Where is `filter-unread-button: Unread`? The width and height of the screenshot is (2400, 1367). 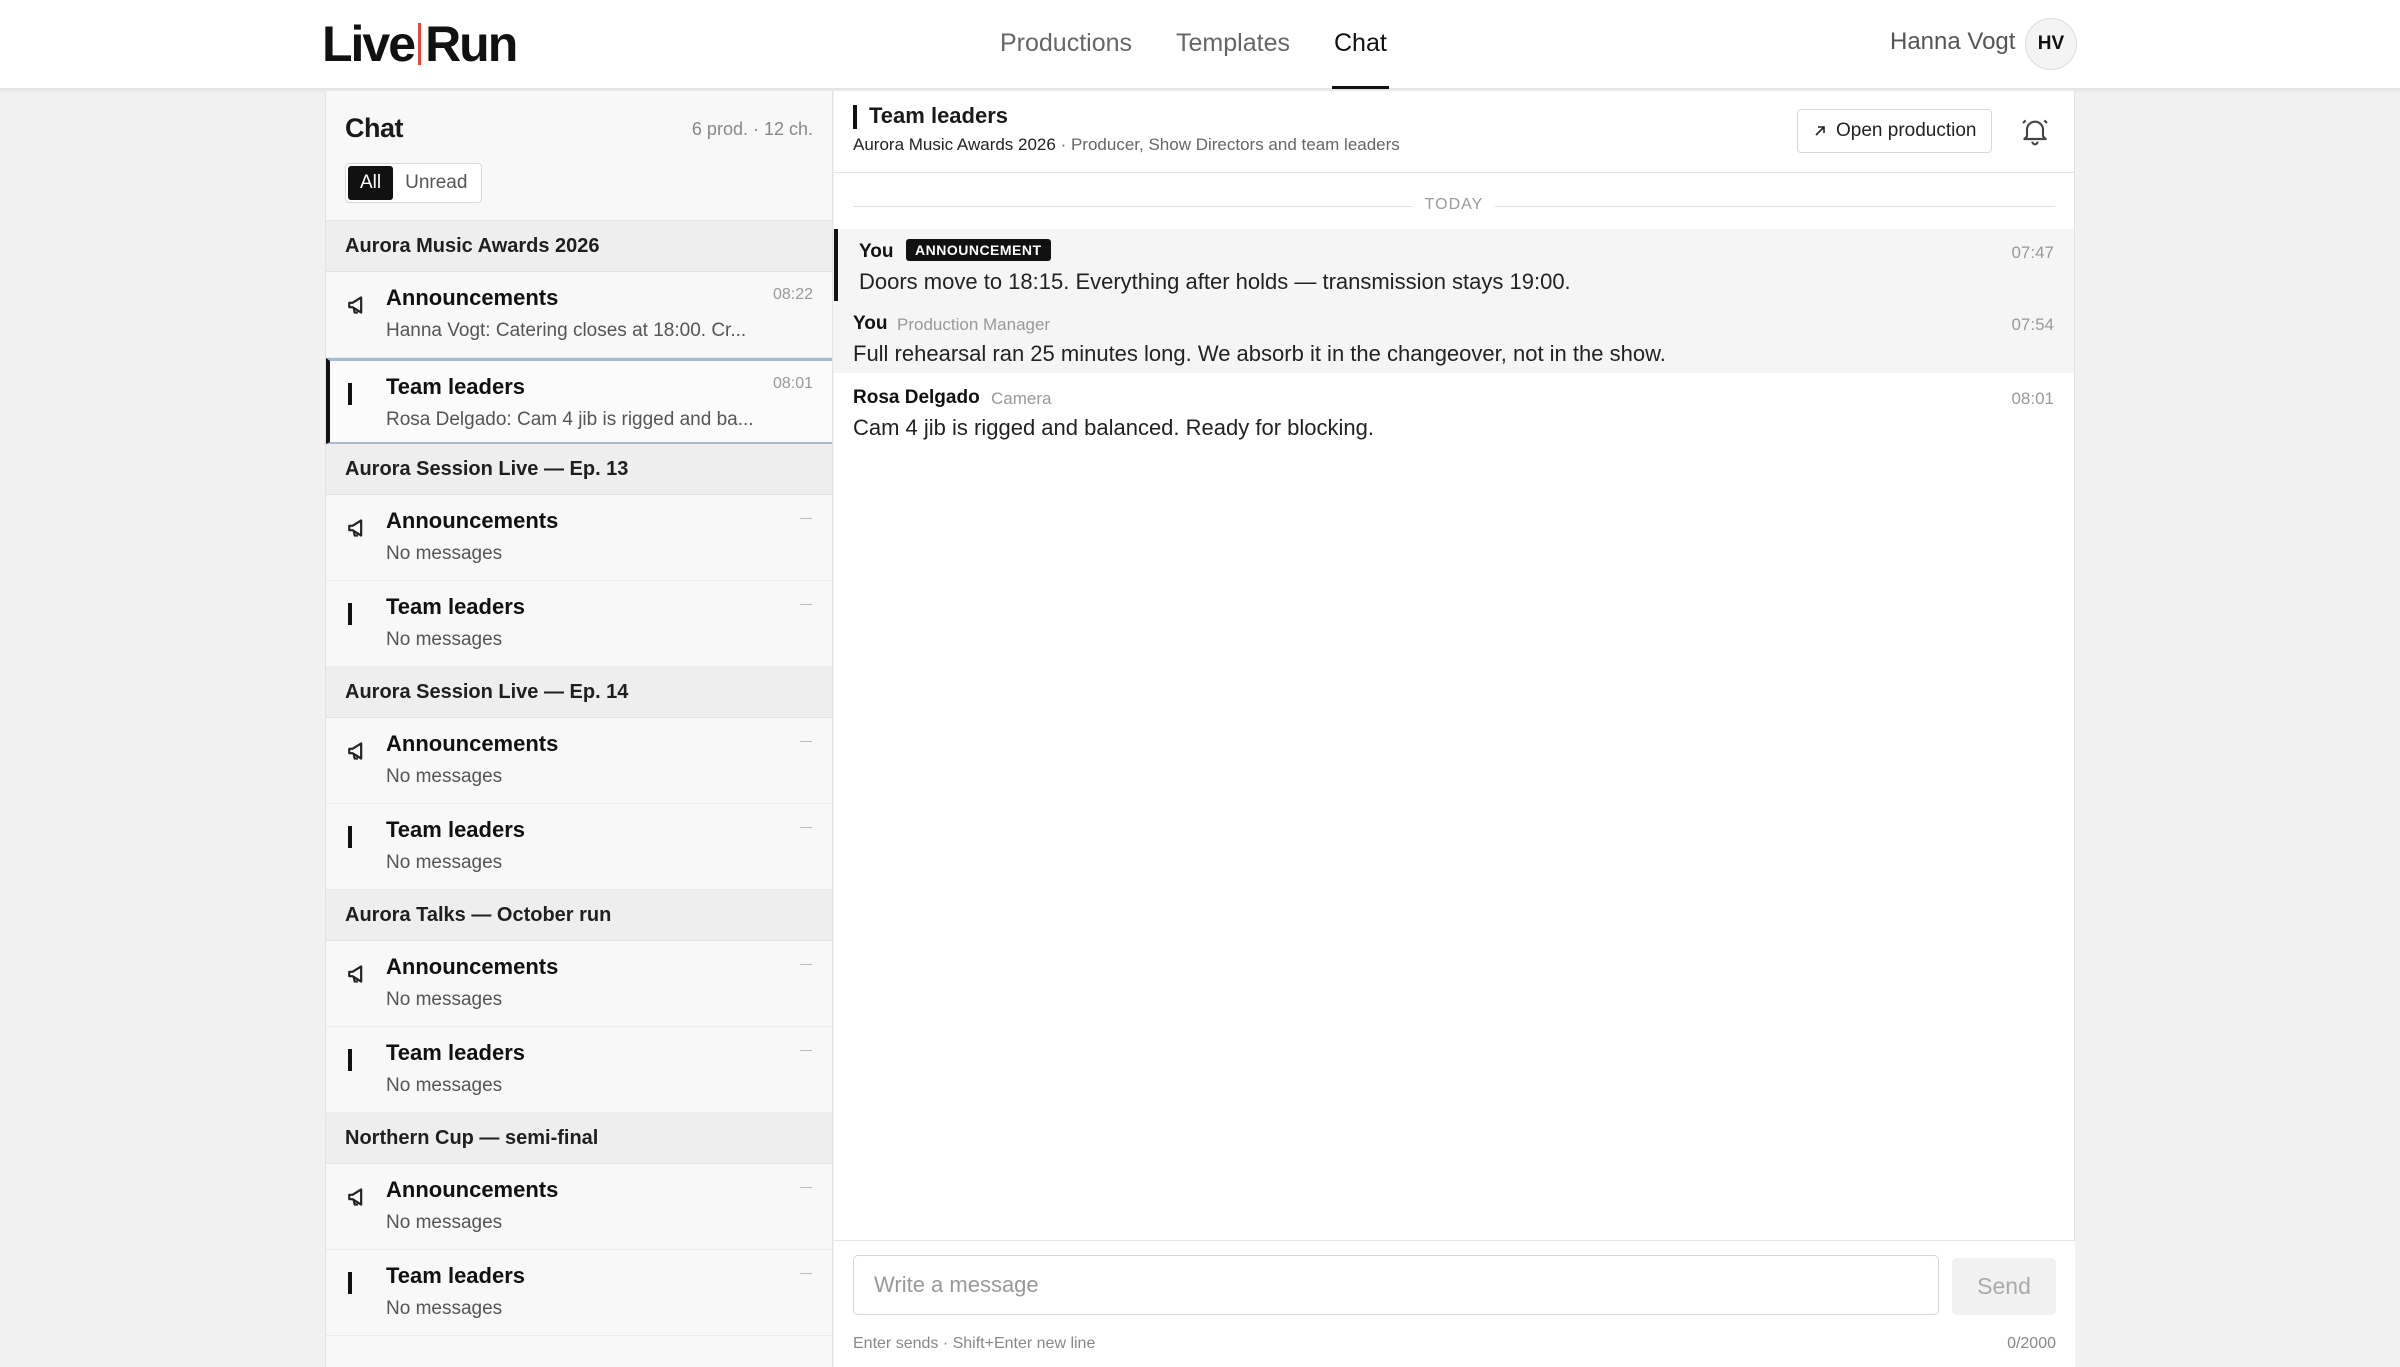 filter-unread-button: Unread is located at coordinates (436, 183).